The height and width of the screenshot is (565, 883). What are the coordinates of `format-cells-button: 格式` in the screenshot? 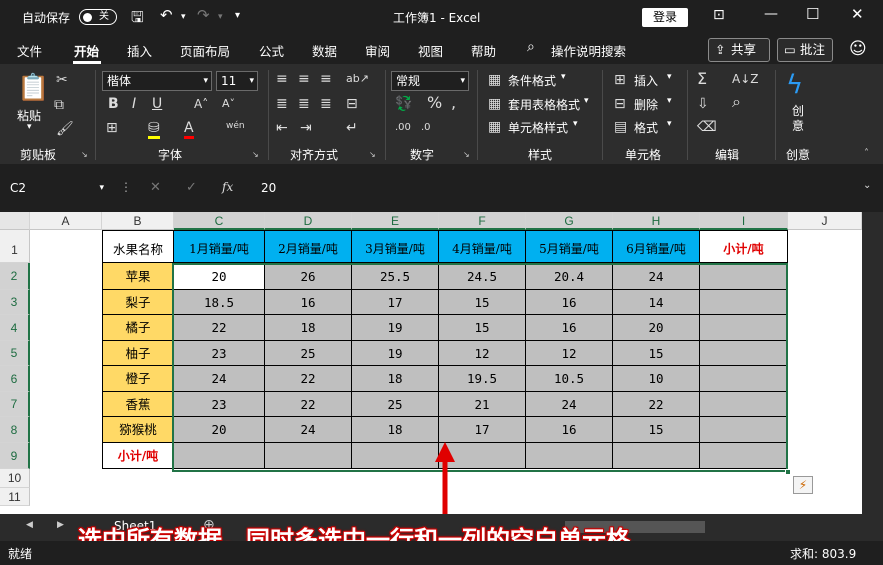 It's located at (646, 127).